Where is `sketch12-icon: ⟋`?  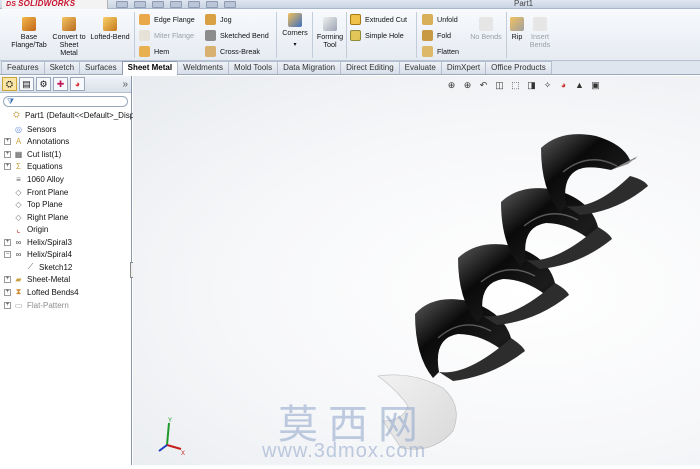
sketch12-icon: ⟋ is located at coordinates (30, 266).